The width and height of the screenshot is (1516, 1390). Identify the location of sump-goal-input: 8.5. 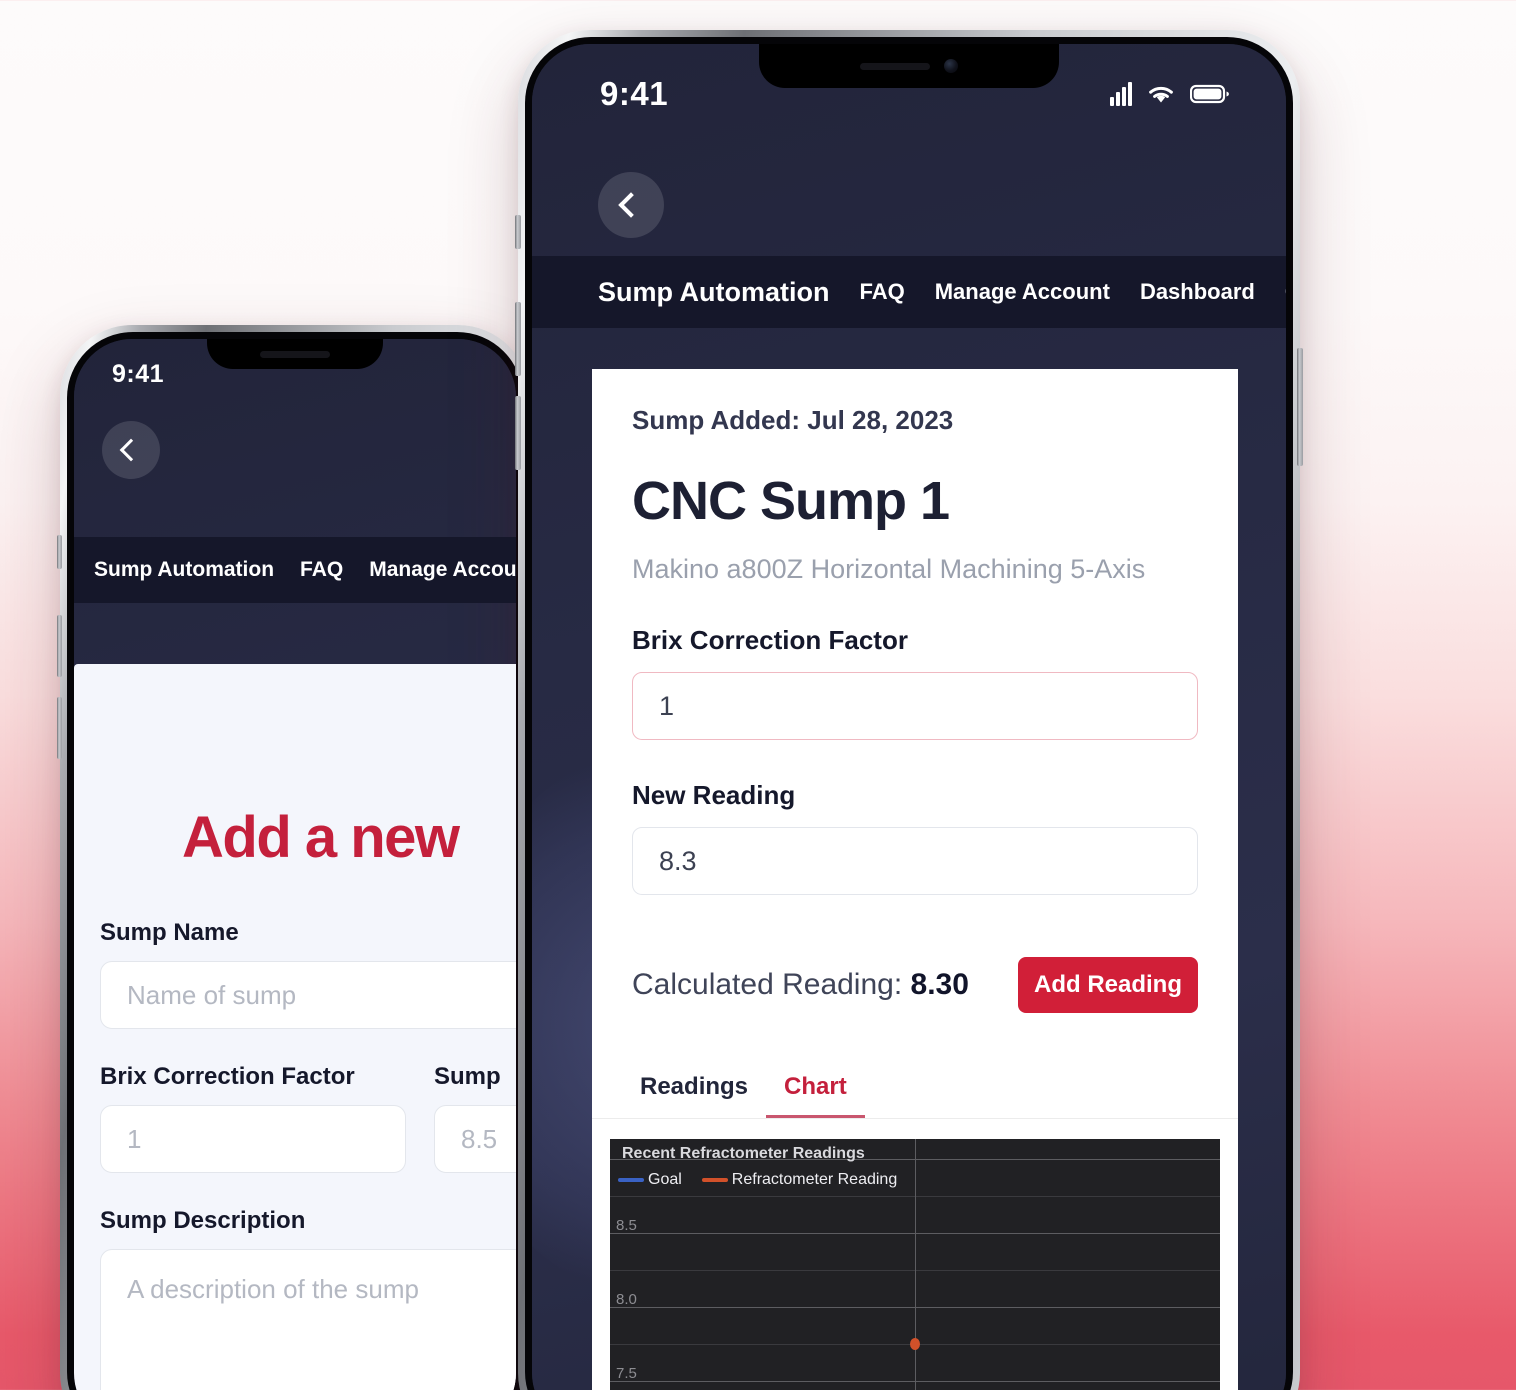
(475, 1139).